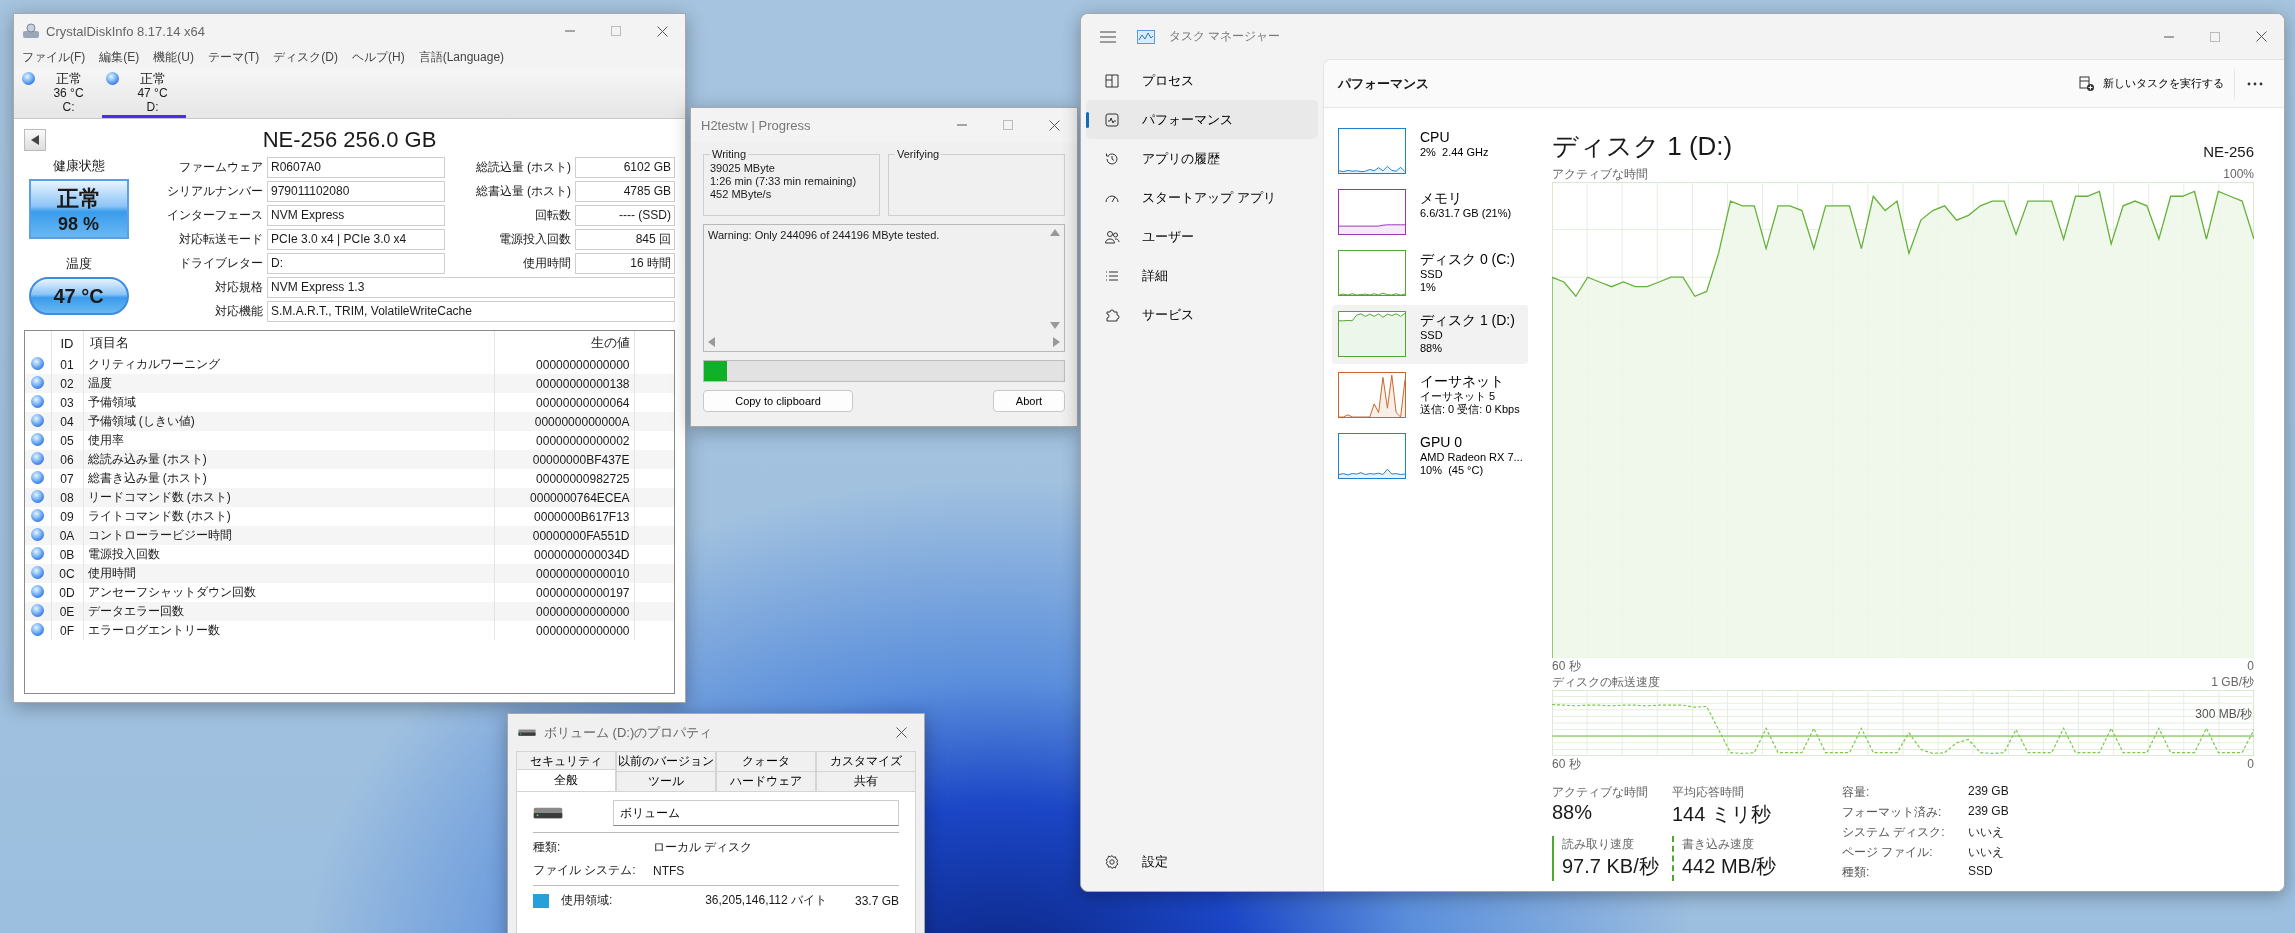  I want to click on device-item: CPU 2% 2.44 GHz, so click(1430, 151).